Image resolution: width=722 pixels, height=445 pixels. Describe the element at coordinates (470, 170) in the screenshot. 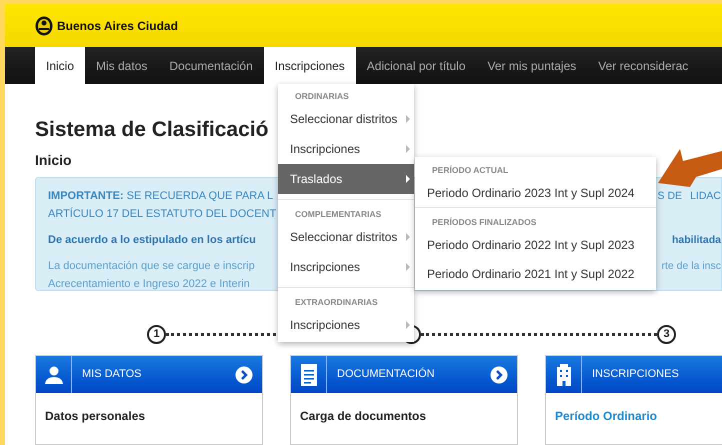

I see `menu-heading: PERÍODO ACTUAL` at that location.